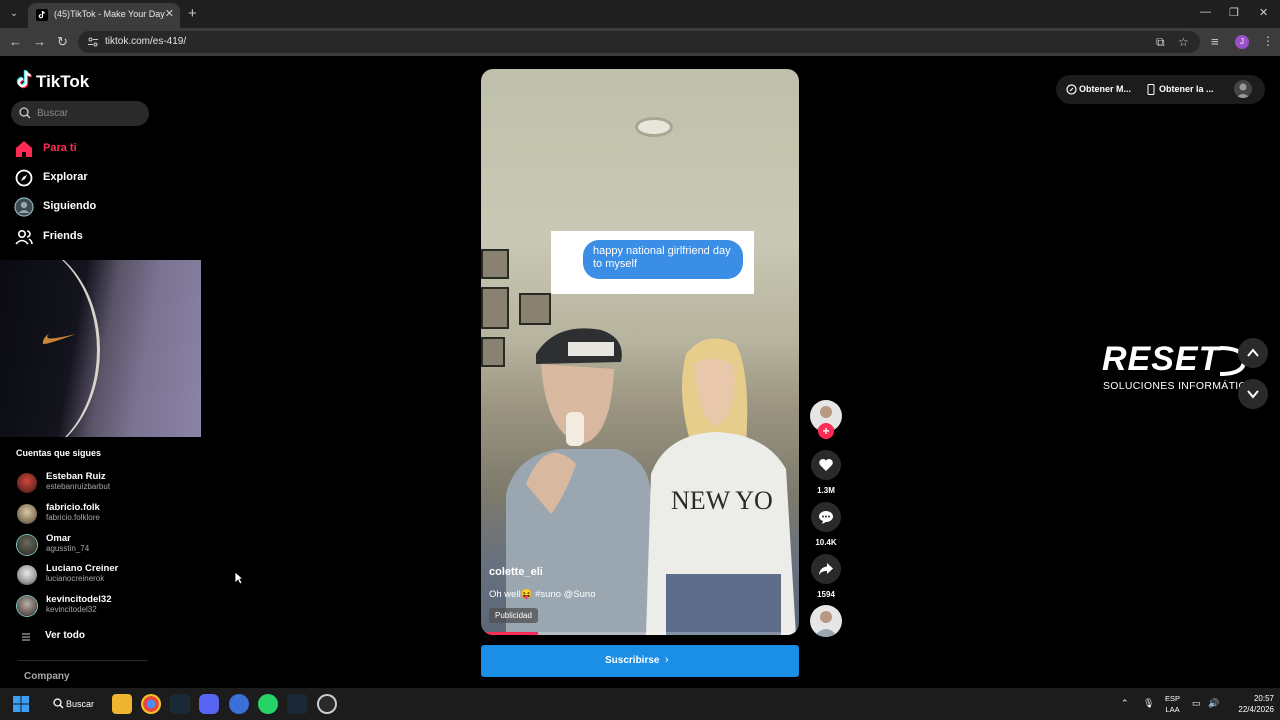  I want to click on video-caption: Oh well😝 #suno @Suno, so click(542, 594).